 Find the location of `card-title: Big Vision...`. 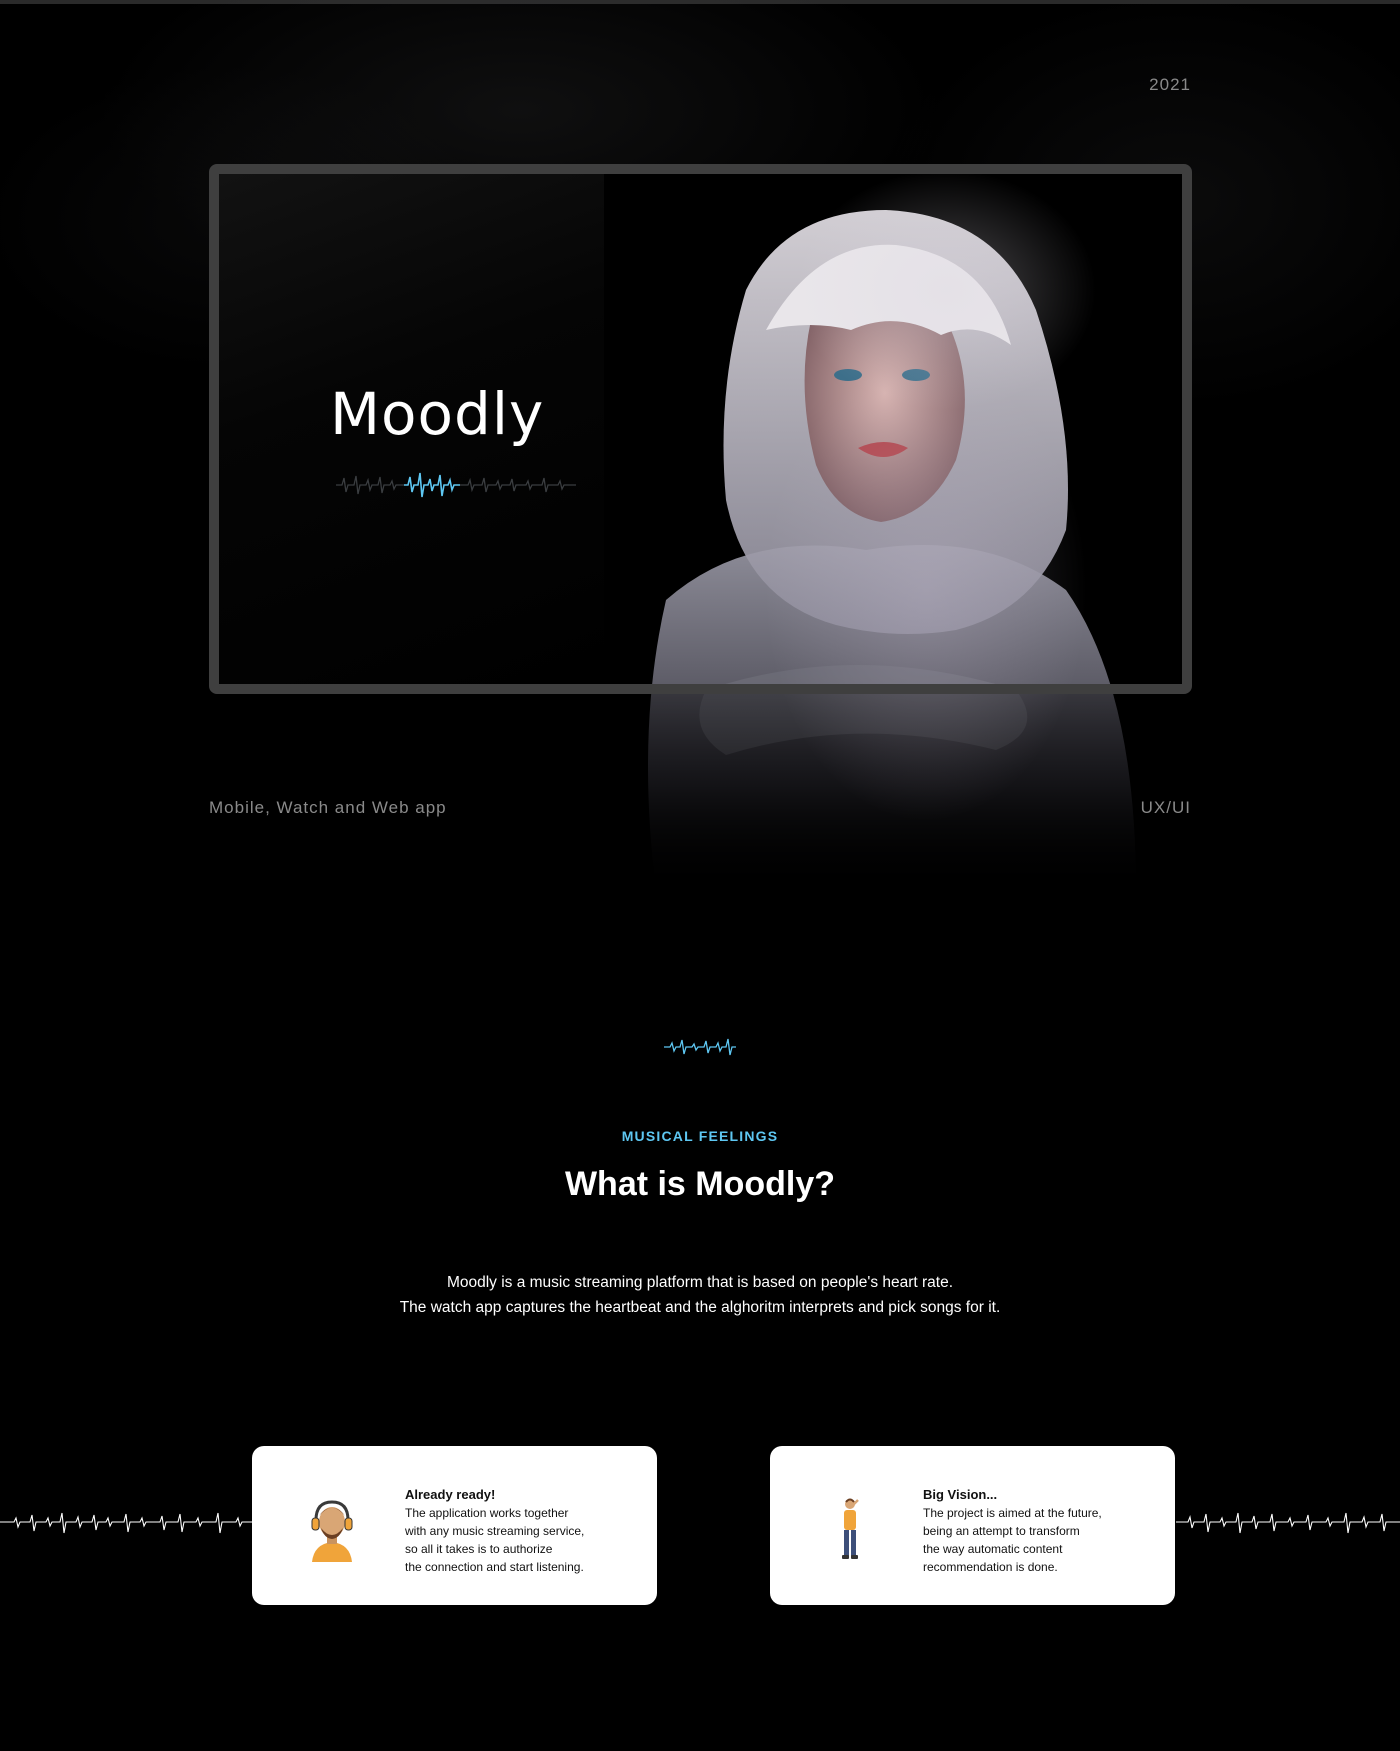

card-title: Big Vision... is located at coordinates (960, 1494).